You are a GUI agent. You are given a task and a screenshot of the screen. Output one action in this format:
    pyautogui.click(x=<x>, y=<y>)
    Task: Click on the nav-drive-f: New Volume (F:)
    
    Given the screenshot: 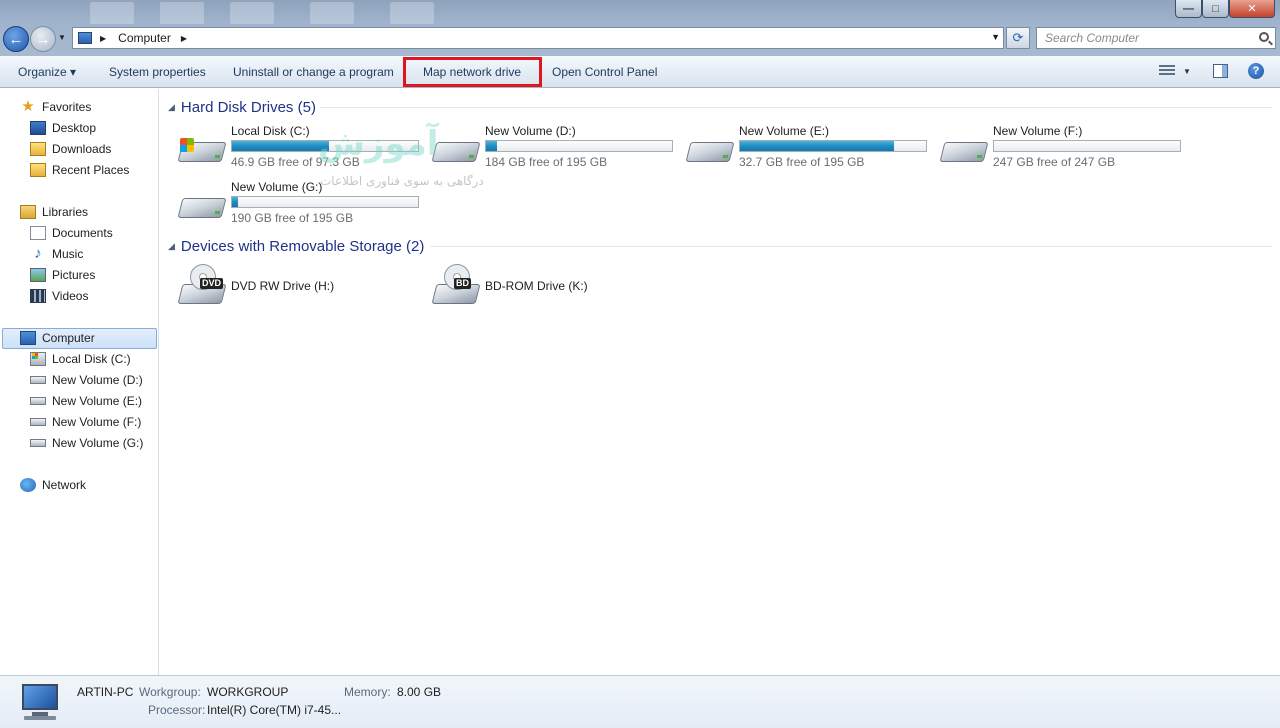 What is the action you would take?
    pyautogui.click(x=85, y=422)
    